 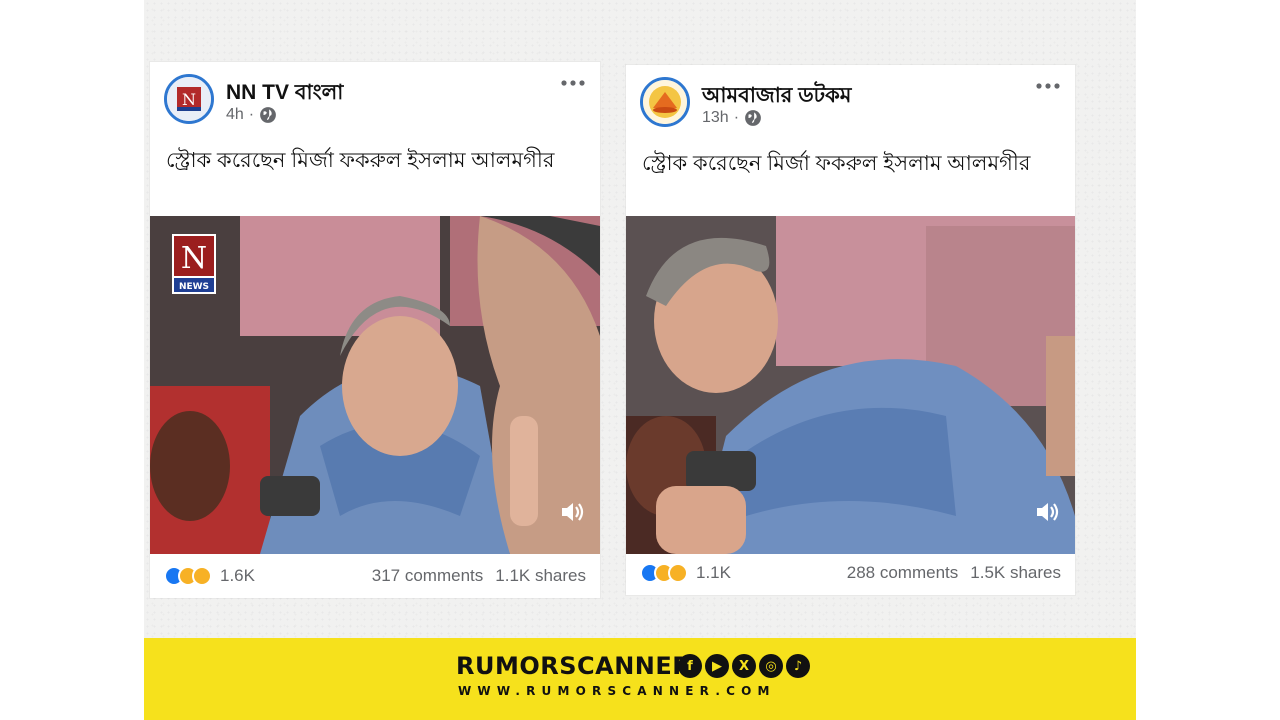 What do you see at coordinates (574, 666) in the screenshot?
I see `brand-name: RUMORSCANNER` at bounding box center [574, 666].